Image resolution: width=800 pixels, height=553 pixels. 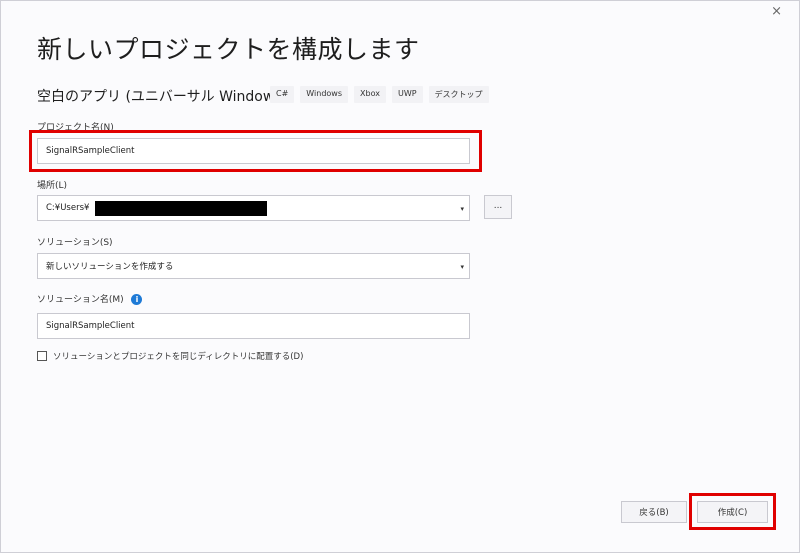 I want to click on solution-value: 新しいソリューションを作成する, so click(x=110, y=267).